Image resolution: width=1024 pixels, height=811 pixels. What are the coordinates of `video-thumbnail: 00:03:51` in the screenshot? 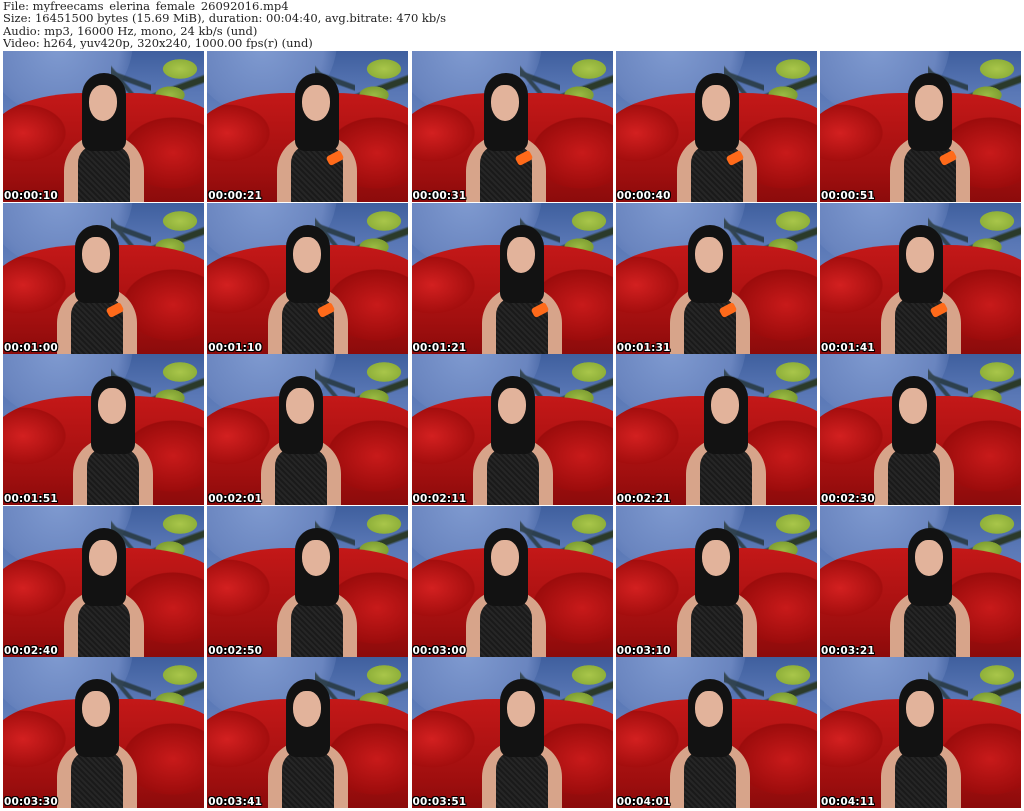 It's located at (512, 732).